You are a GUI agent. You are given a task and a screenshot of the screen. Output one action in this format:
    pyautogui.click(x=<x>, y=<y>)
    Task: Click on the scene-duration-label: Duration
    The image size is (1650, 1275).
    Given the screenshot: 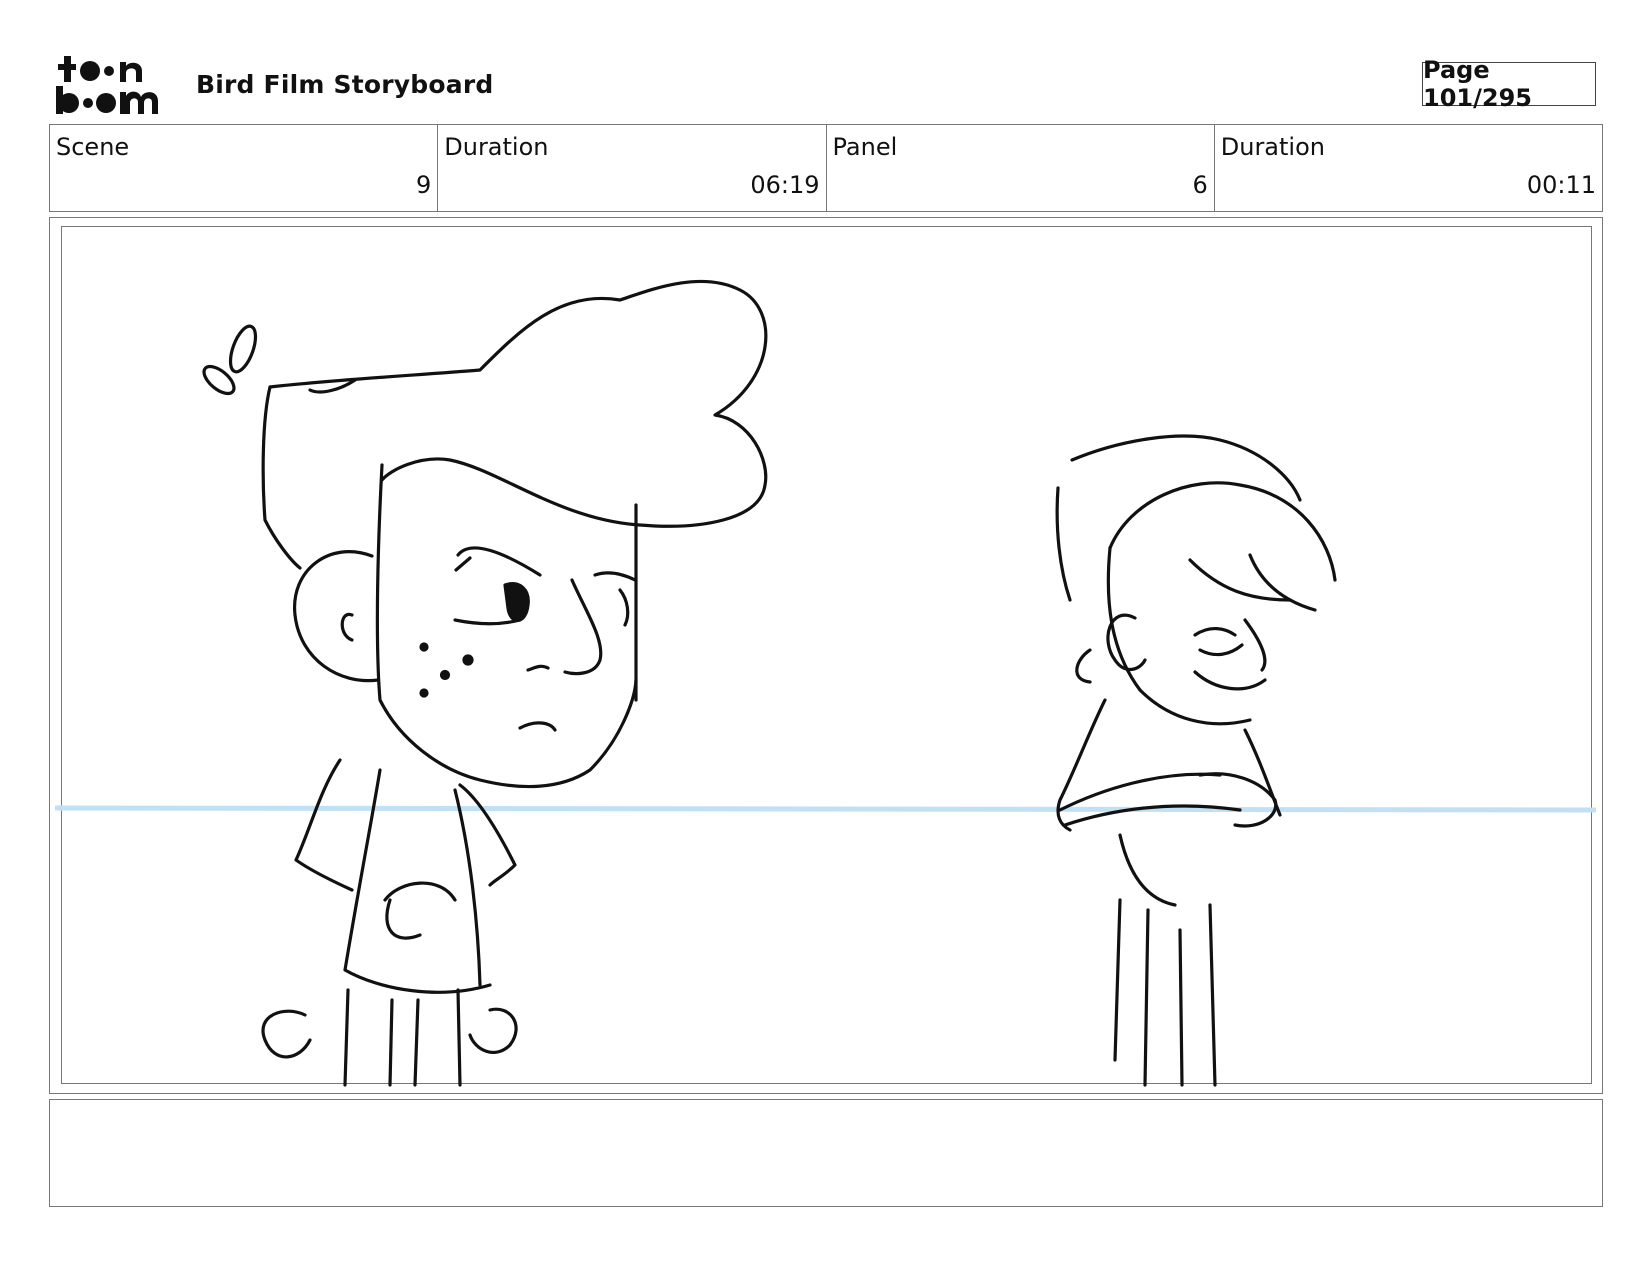 What is the action you would take?
    pyautogui.click(x=496, y=147)
    